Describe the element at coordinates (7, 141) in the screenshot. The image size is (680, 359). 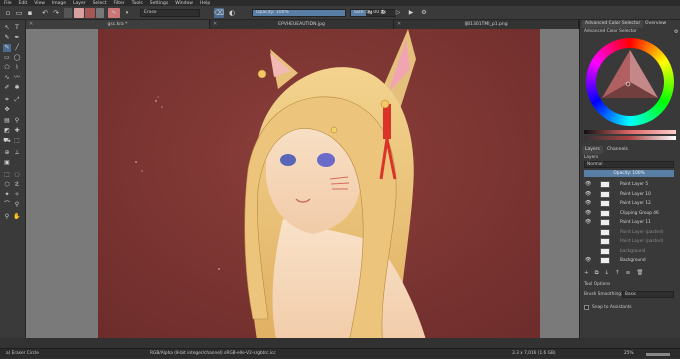
I see `fill-tool-icon: ⛟` at that location.